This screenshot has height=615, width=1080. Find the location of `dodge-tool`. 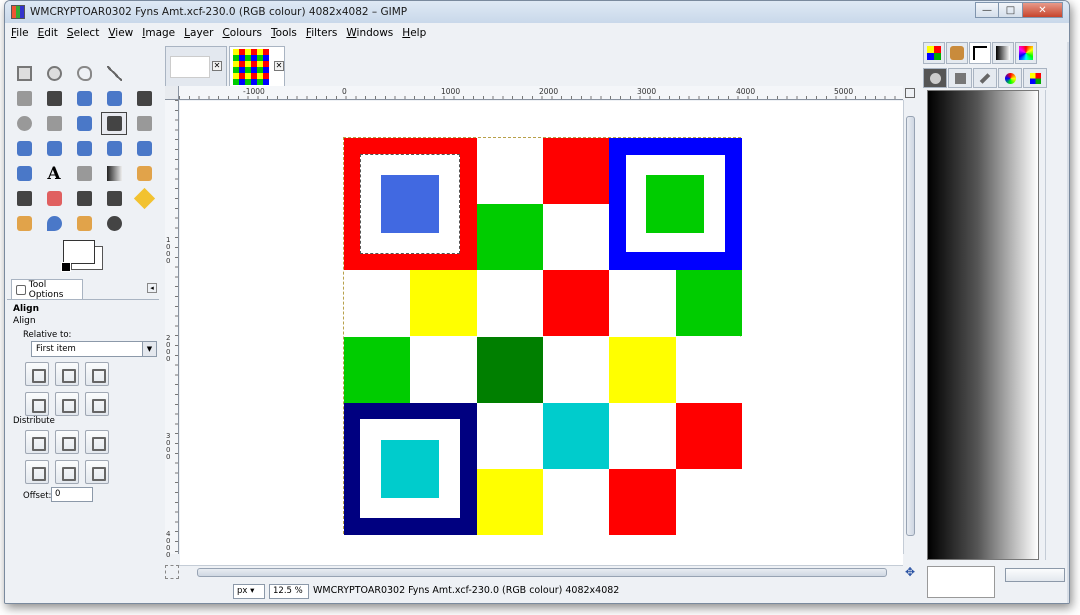

dodge-tool is located at coordinates (114, 223).